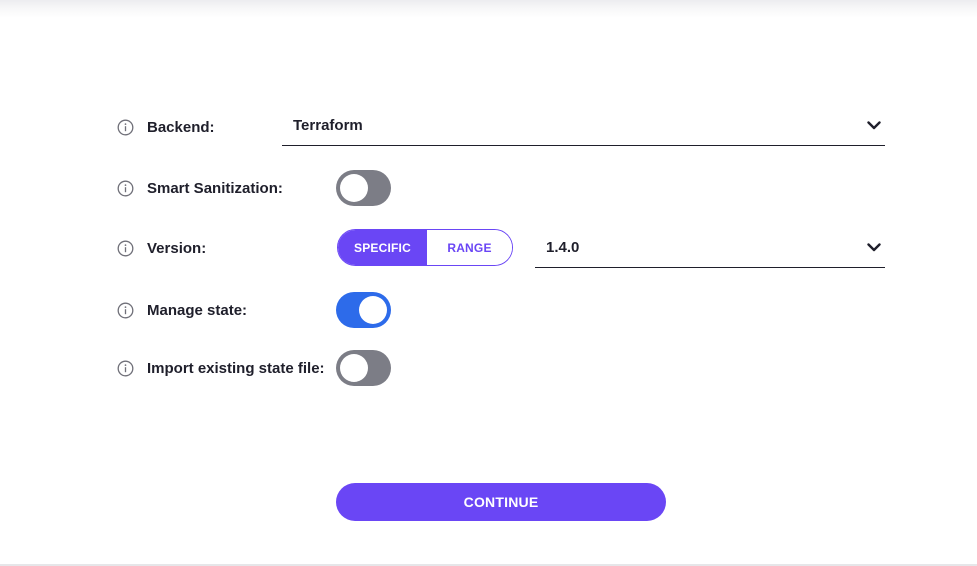  What do you see at coordinates (583, 126) in the screenshot?
I see `backend-select: Terraform` at bounding box center [583, 126].